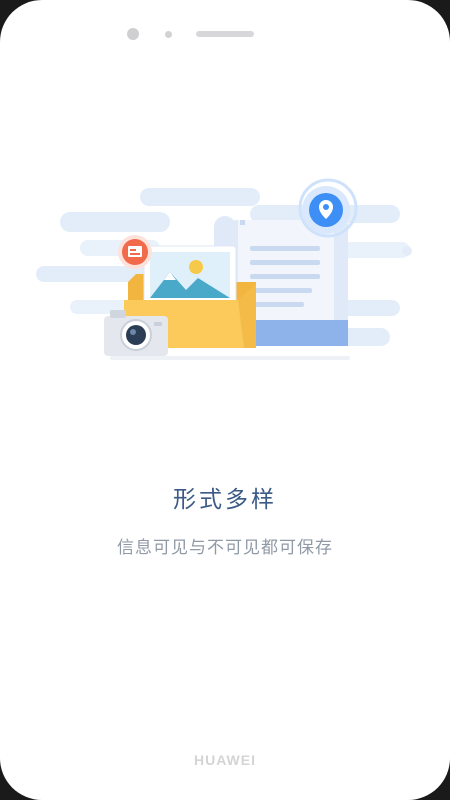 The image size is (450, 800). I want to click on location-pin-icon, so click(328, 208).